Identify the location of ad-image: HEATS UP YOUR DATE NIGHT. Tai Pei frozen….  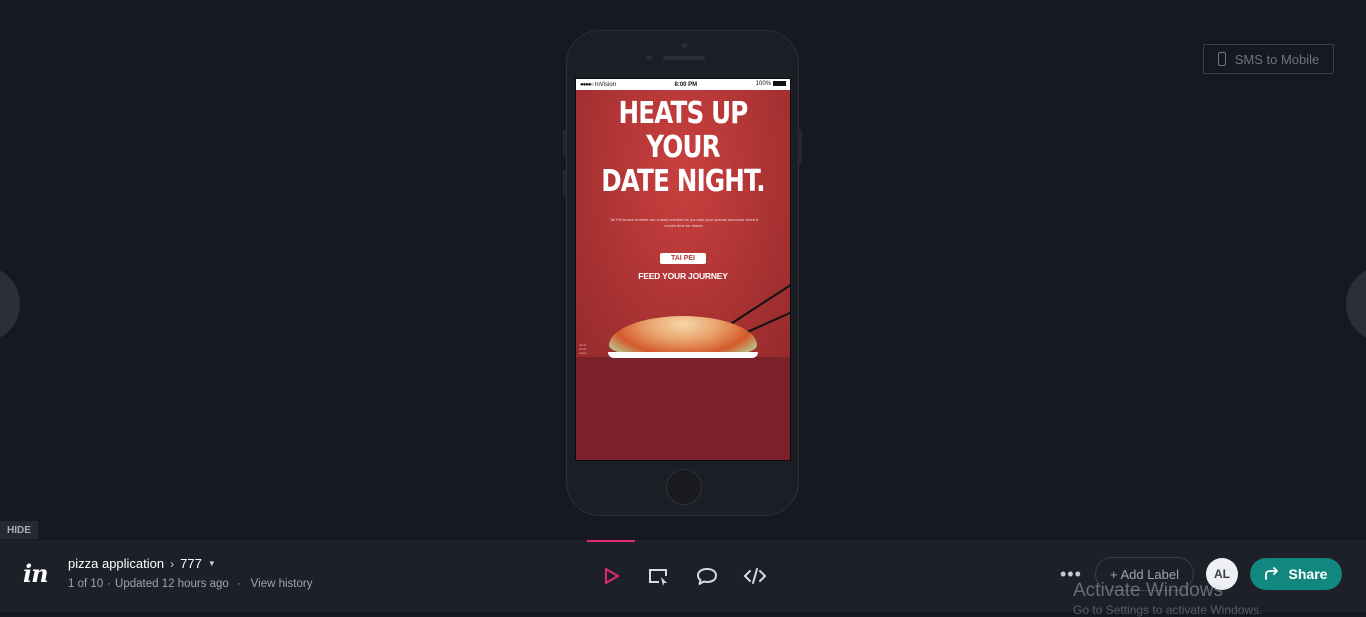
(683, 224).